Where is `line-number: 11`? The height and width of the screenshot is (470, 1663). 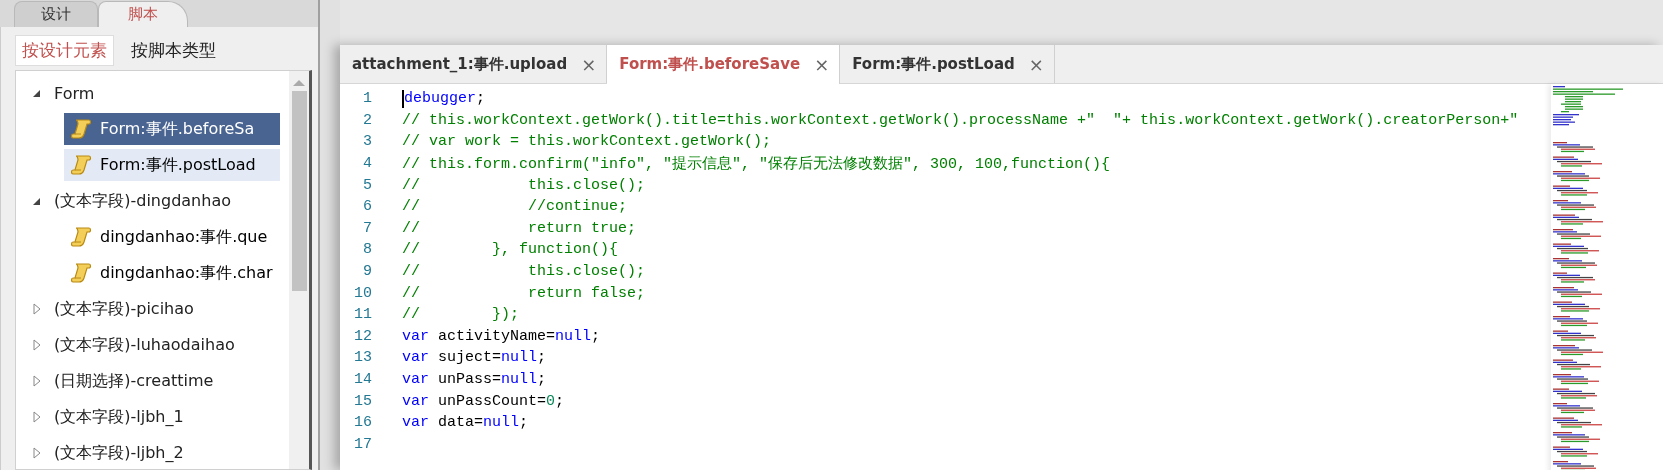 line-number: 11 is located at coordinates (362, 315).